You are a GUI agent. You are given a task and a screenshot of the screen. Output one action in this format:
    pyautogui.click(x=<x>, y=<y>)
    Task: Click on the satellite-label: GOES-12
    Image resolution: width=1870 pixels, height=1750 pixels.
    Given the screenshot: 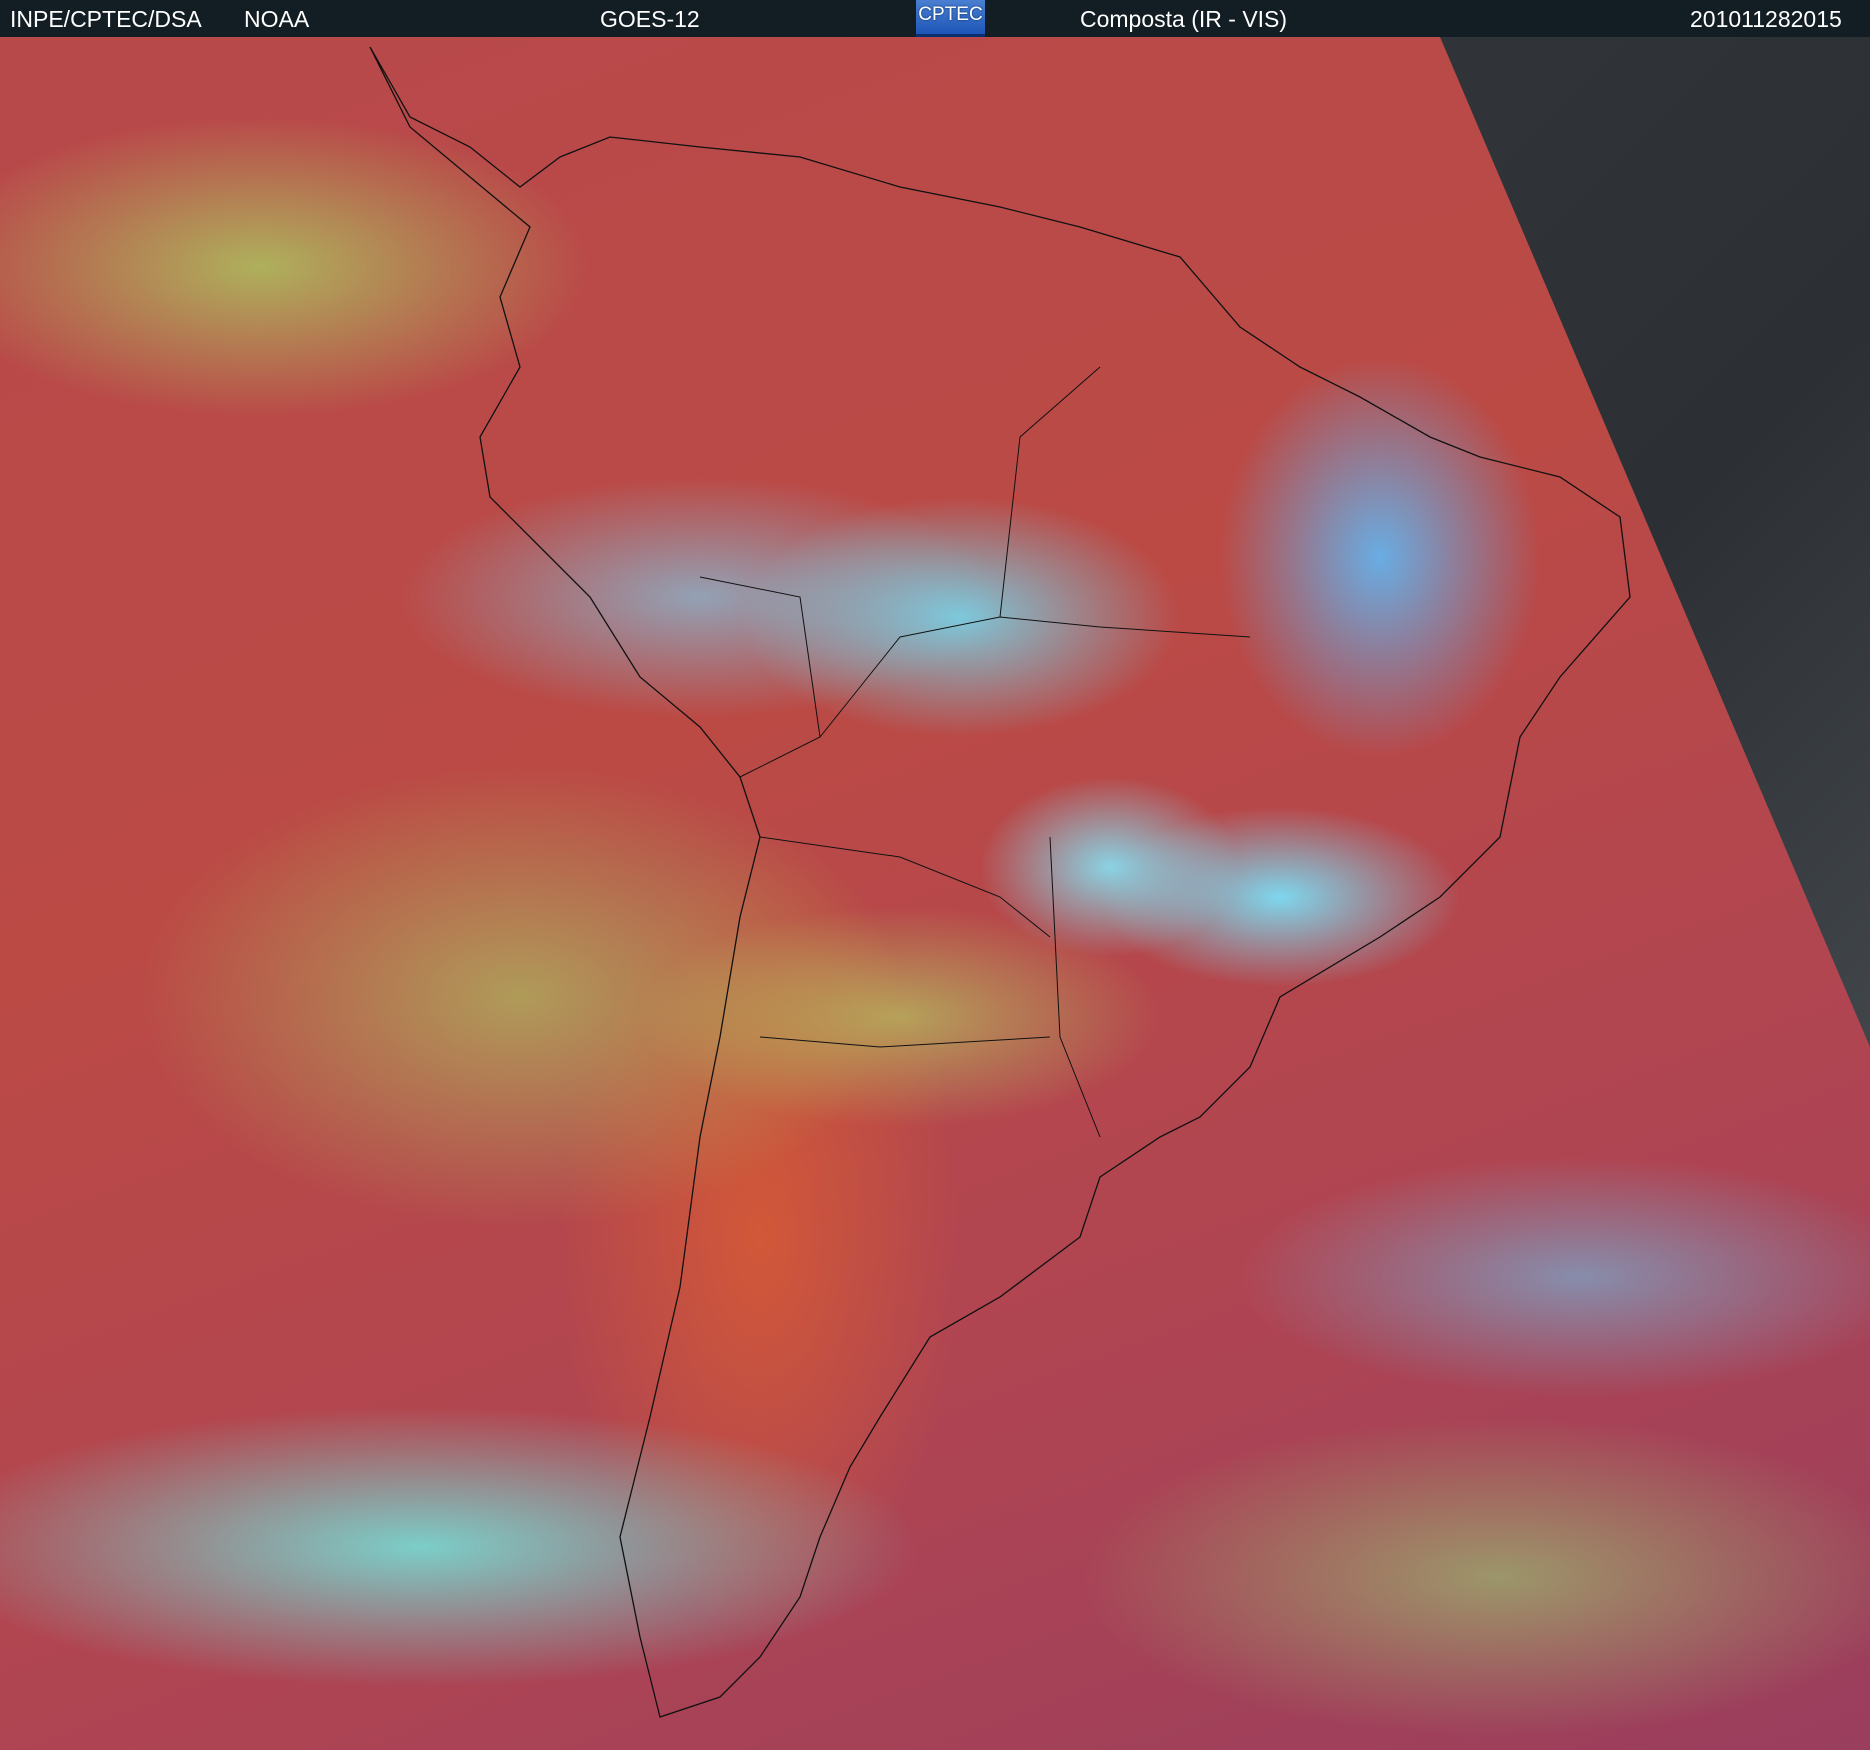 What is the action you would take?
    pyautogui.click(x=650, y=19)
    